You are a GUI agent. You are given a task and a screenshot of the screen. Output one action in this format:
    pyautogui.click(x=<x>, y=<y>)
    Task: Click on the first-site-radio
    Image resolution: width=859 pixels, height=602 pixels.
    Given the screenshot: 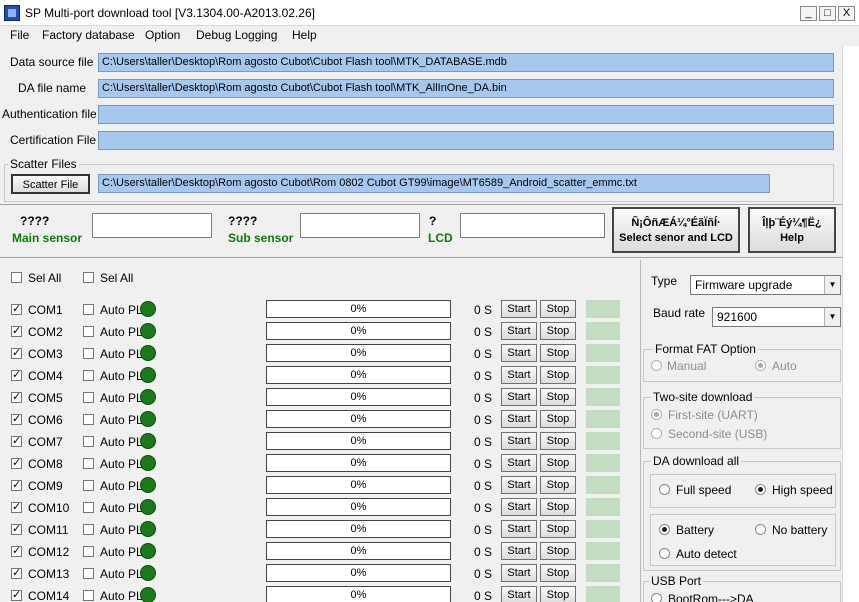 What is the action you would take?
    pyautogui.click(x=656, y=414)
    